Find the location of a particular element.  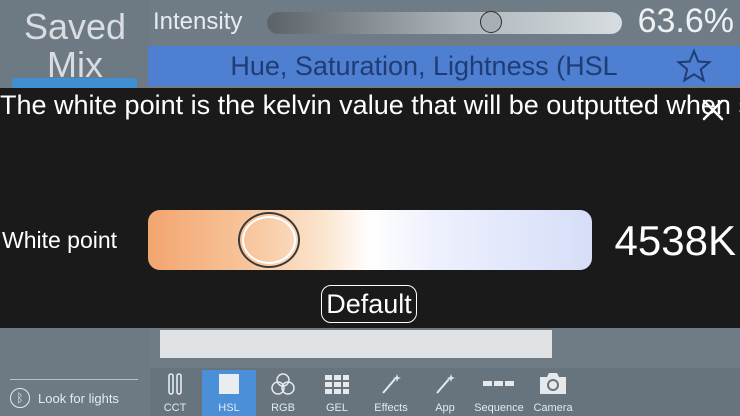

tab-label: GEL is located at coordinates (336, 408).